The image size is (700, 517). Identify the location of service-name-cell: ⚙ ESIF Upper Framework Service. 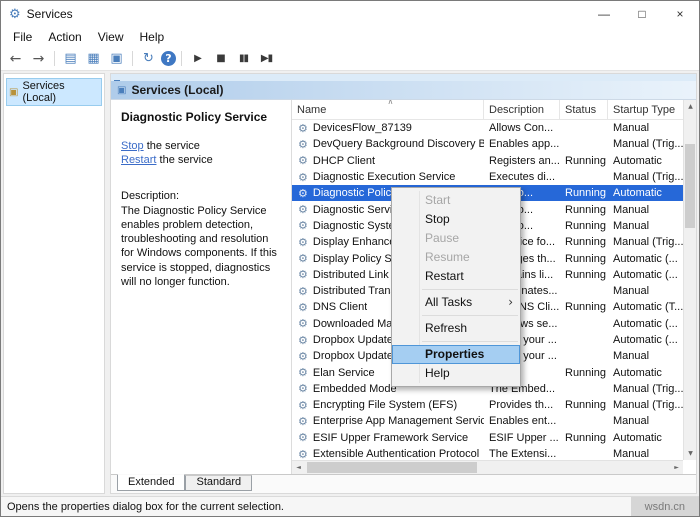
(388, 437).